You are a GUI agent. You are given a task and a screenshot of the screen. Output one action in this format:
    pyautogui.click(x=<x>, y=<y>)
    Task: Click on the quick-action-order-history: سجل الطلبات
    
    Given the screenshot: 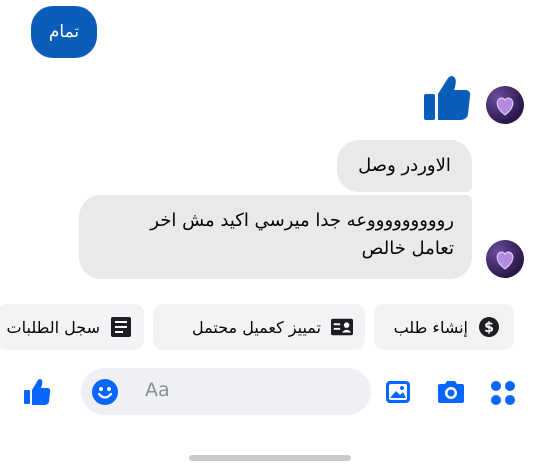 What is the action you would take?
    pyautogui.click(x=72, y=327)
    